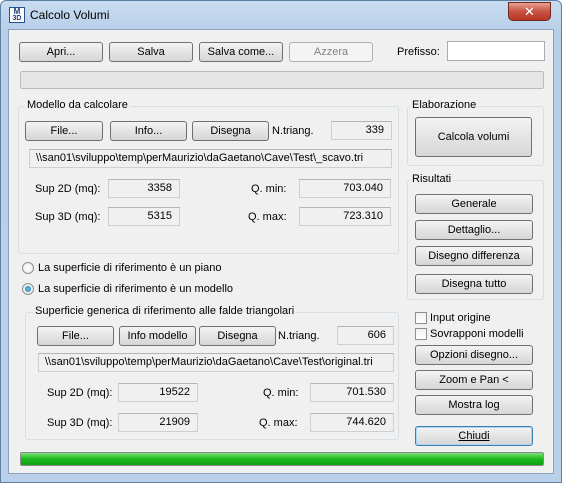 The width and height of the screenshot is (562, 483). I want to click on ref-info-model-button: Info modello, so click(157, 336).